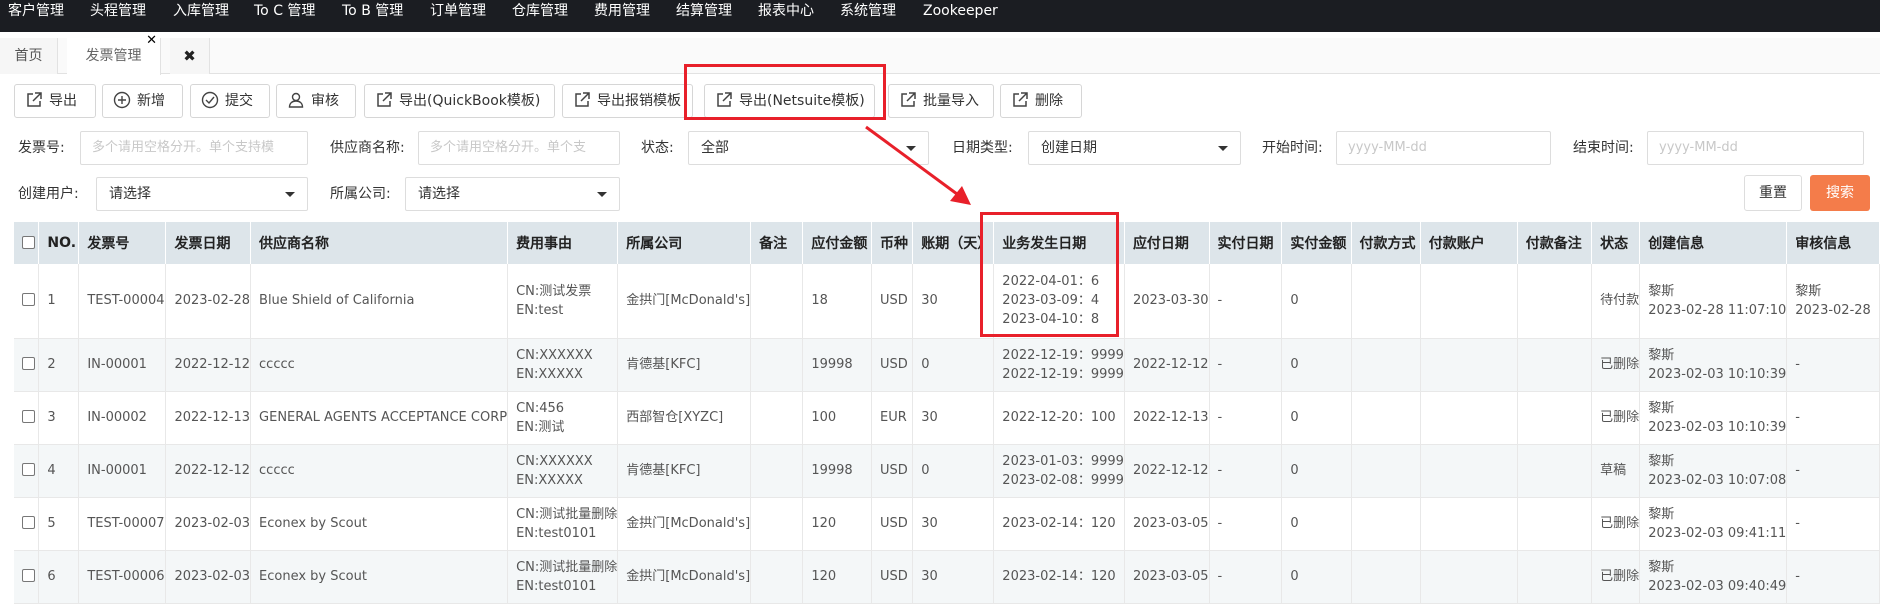 The width and height of the screenshot is (1880, 609). Describe the element at coordinates (122, 471) in the screenshot. I see `table-cell: IN-00001` at that location.